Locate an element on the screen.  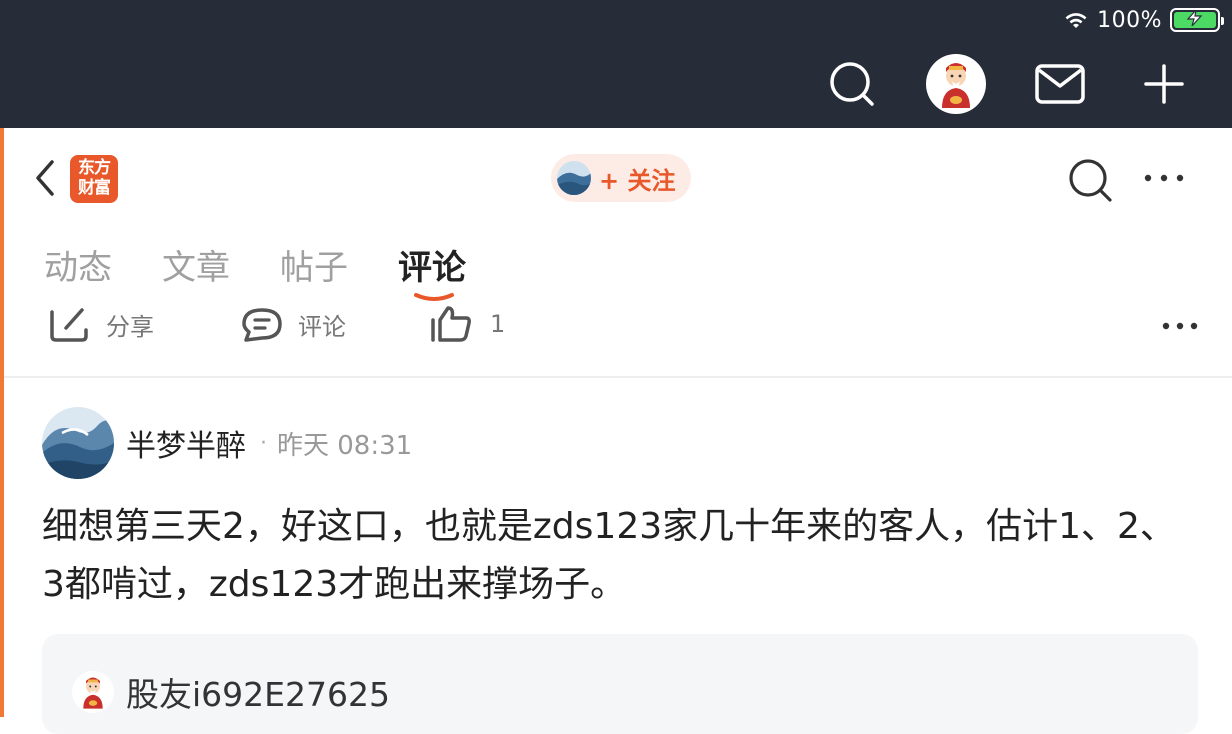
profile-avatar is located at coordinates (574, 178).